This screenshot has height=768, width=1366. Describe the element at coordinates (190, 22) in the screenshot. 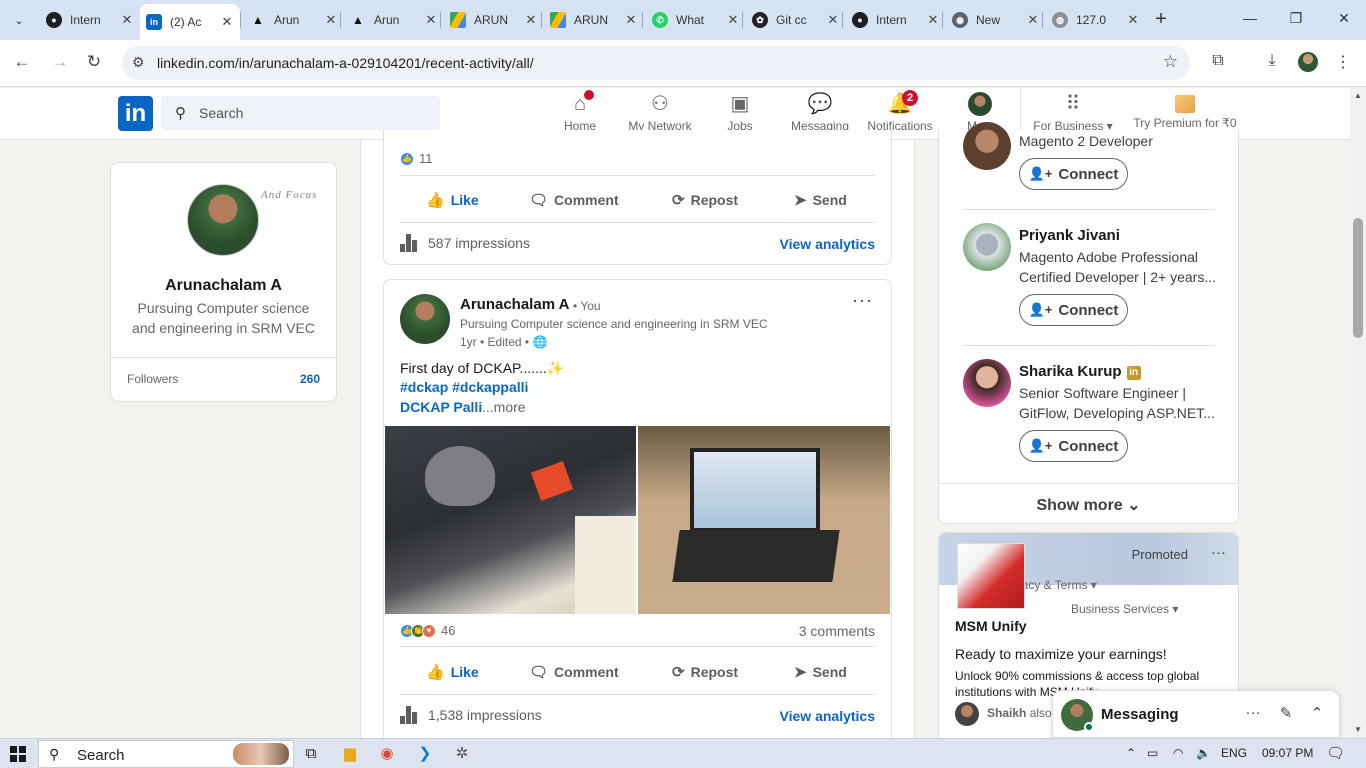

I see `browser-tab-active: in (2) Ac ✕` at that location.